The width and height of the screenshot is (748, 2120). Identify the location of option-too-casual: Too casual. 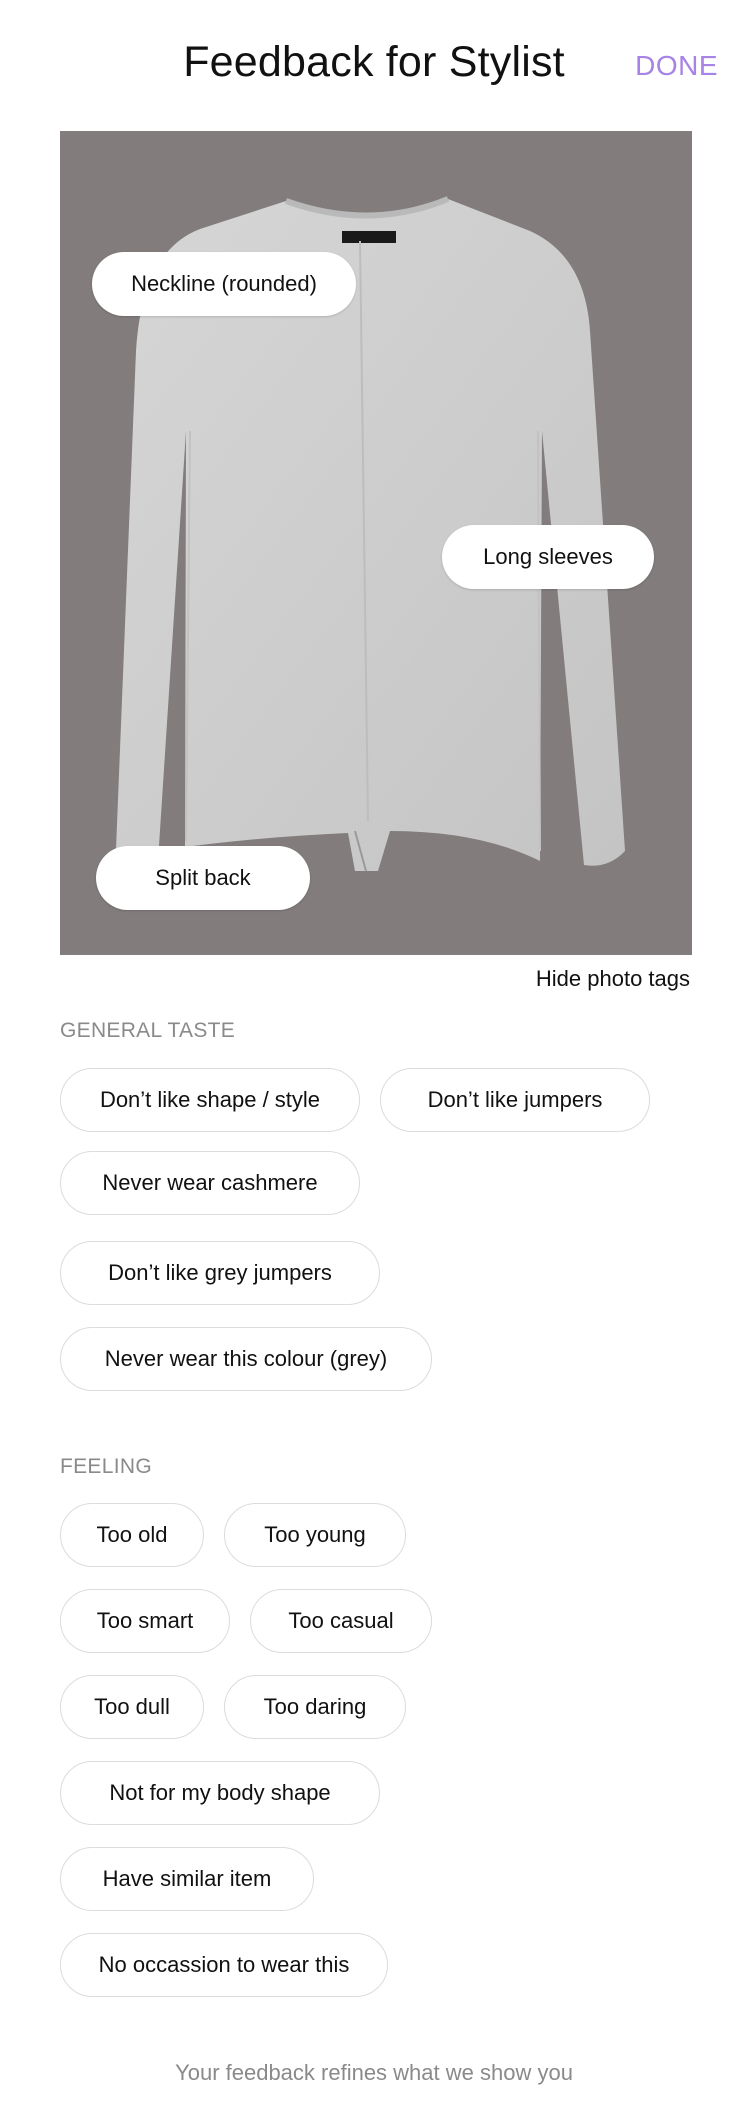
(341, 1621).